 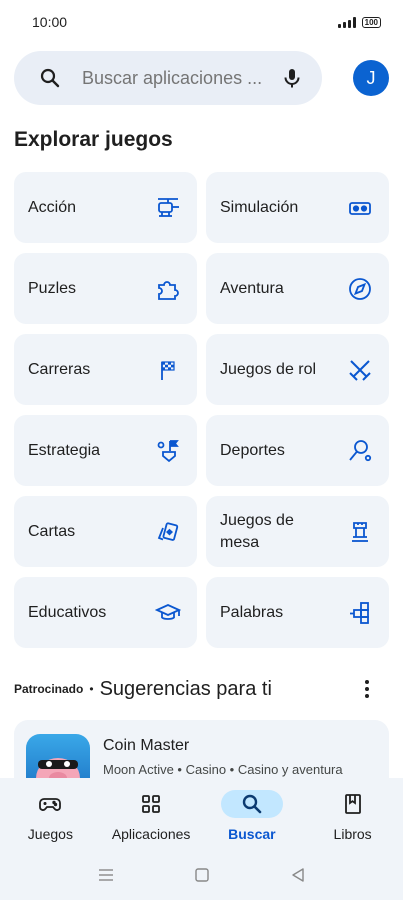 What do you see at coordinates (352, 834) in the screenshot?
I see `nav-label: Libros` at bounding box center [352, 834].